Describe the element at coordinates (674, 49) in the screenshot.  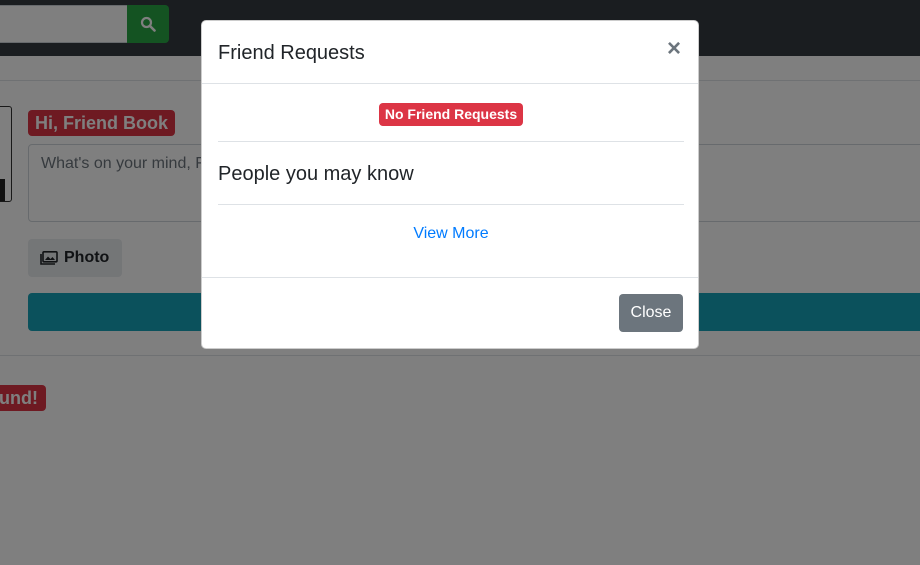
I see `close-icon: ×` at that location.